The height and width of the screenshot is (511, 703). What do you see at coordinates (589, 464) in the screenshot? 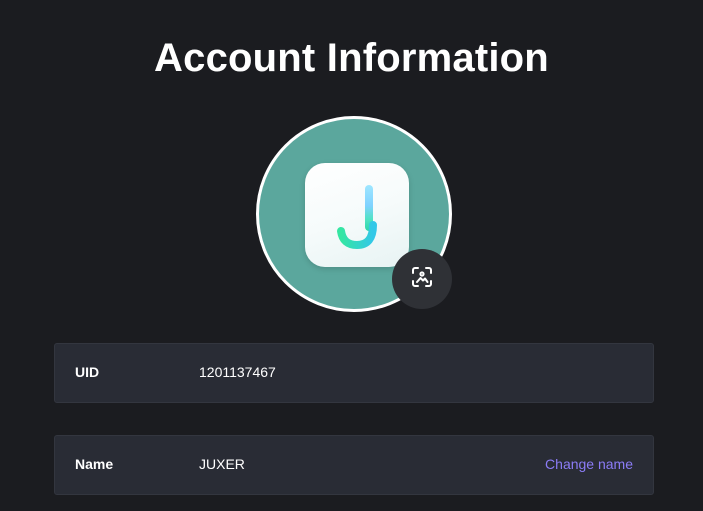
I see `change-name-link: Change name` at bounding box center [589, 464].